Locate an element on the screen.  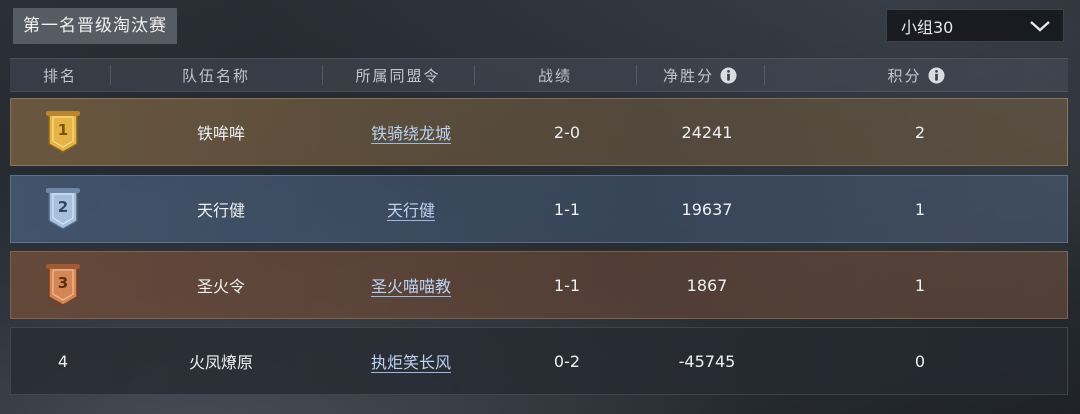
rank-cell: 2 is located at coordinates (63, 209).